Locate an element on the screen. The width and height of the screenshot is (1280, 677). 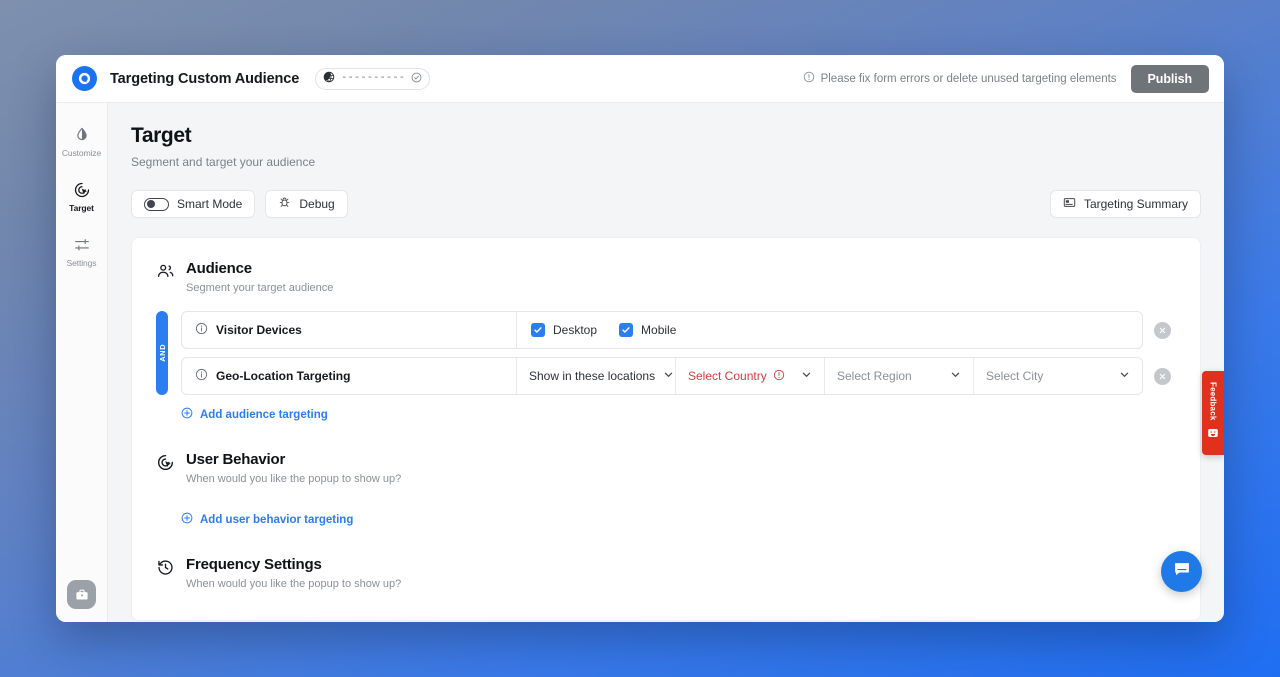
city-select: Select City is located at coordinates (1058, 376).